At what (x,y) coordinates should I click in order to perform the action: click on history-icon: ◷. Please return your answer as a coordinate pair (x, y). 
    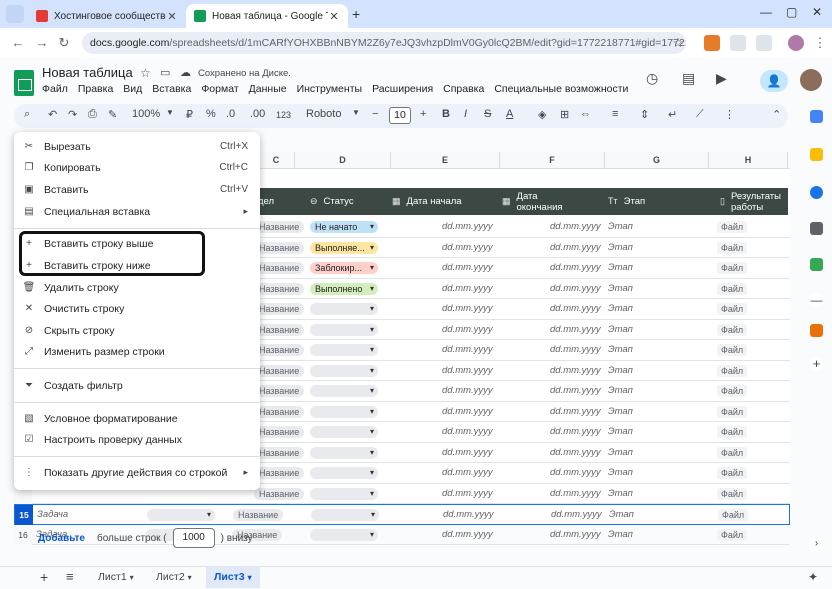
    Looking at the image, I should click on (652, 78).